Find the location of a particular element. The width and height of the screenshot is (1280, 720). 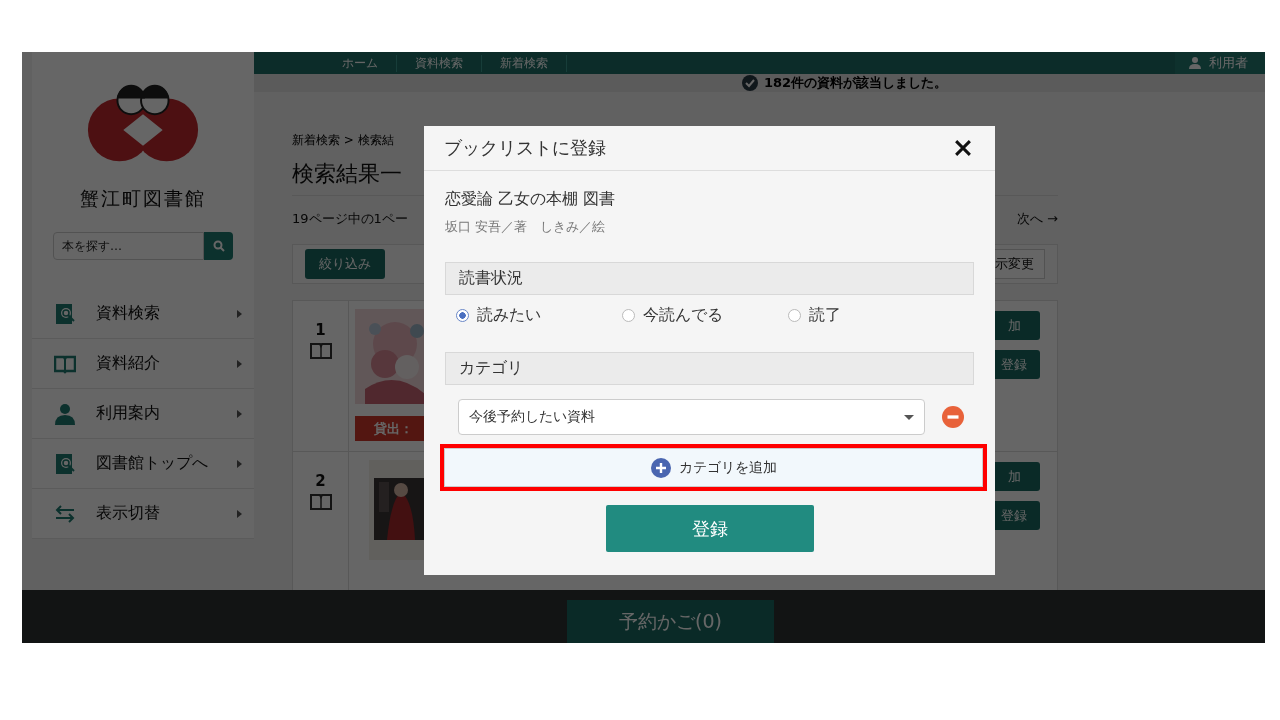

search-icon is located at coordinates (218, 246).